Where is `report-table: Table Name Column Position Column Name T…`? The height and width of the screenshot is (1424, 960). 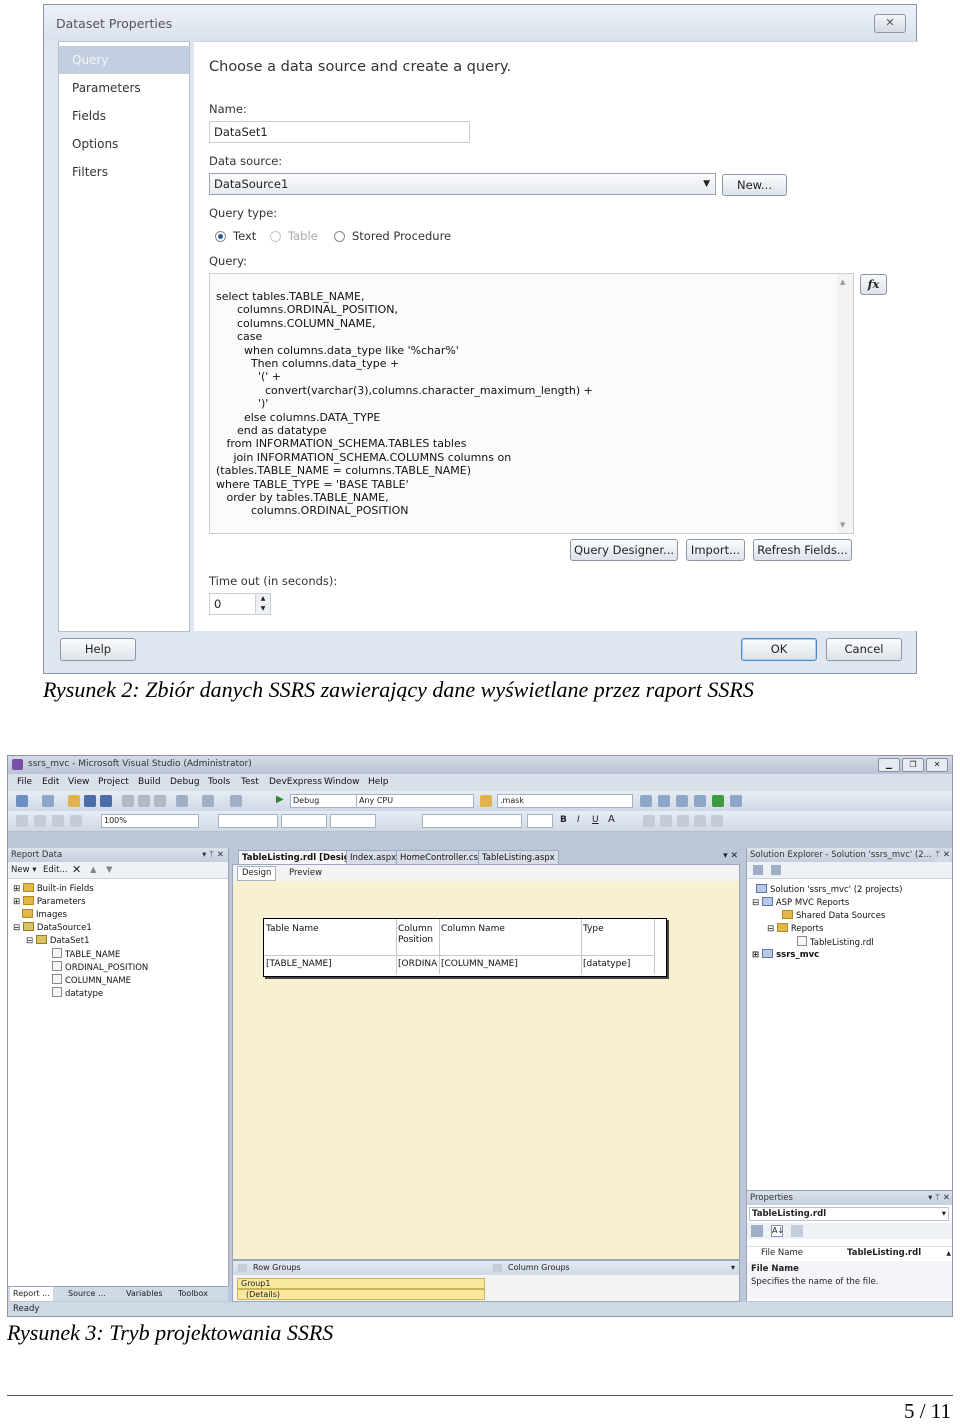 report-table: Table Name Column Position Column Name T… is located at coordinates (465, 947).